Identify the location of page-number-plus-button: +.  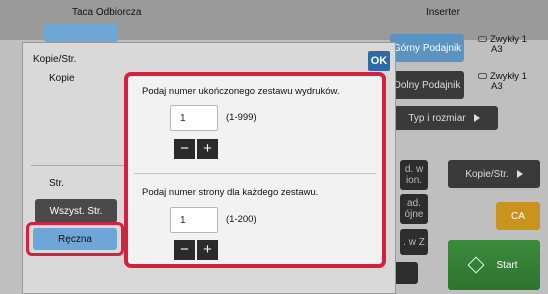
(207, 250).